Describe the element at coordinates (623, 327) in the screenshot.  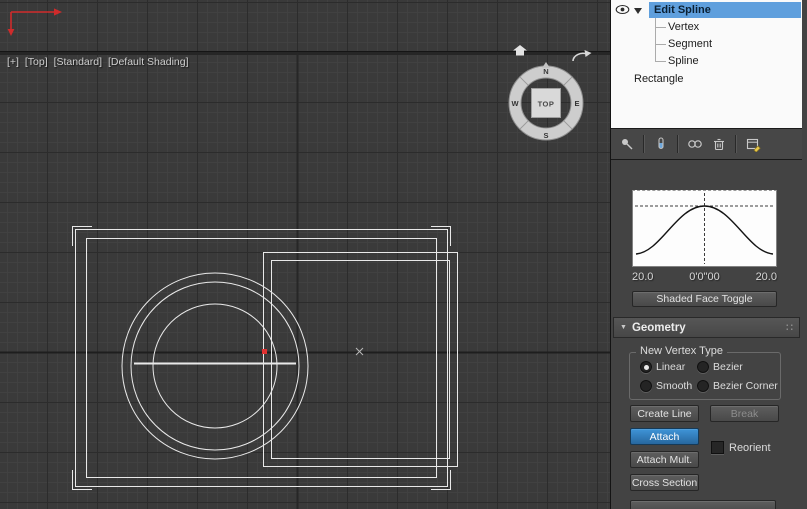
I see `rollout-arrow-icon: ▼` at that location.